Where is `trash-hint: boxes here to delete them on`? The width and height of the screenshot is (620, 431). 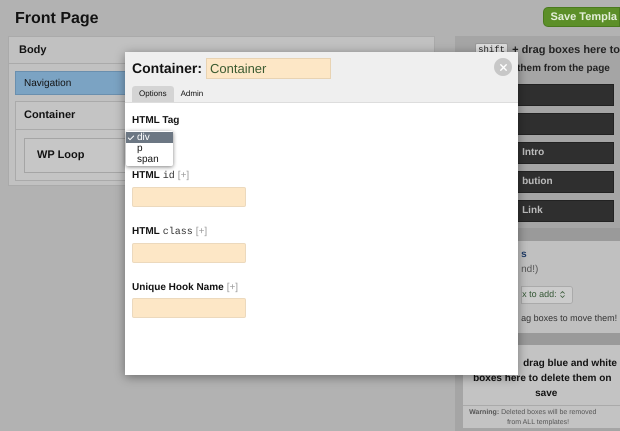 trash-hint: boxes here to delete them on is located at coordinates (542, 378).